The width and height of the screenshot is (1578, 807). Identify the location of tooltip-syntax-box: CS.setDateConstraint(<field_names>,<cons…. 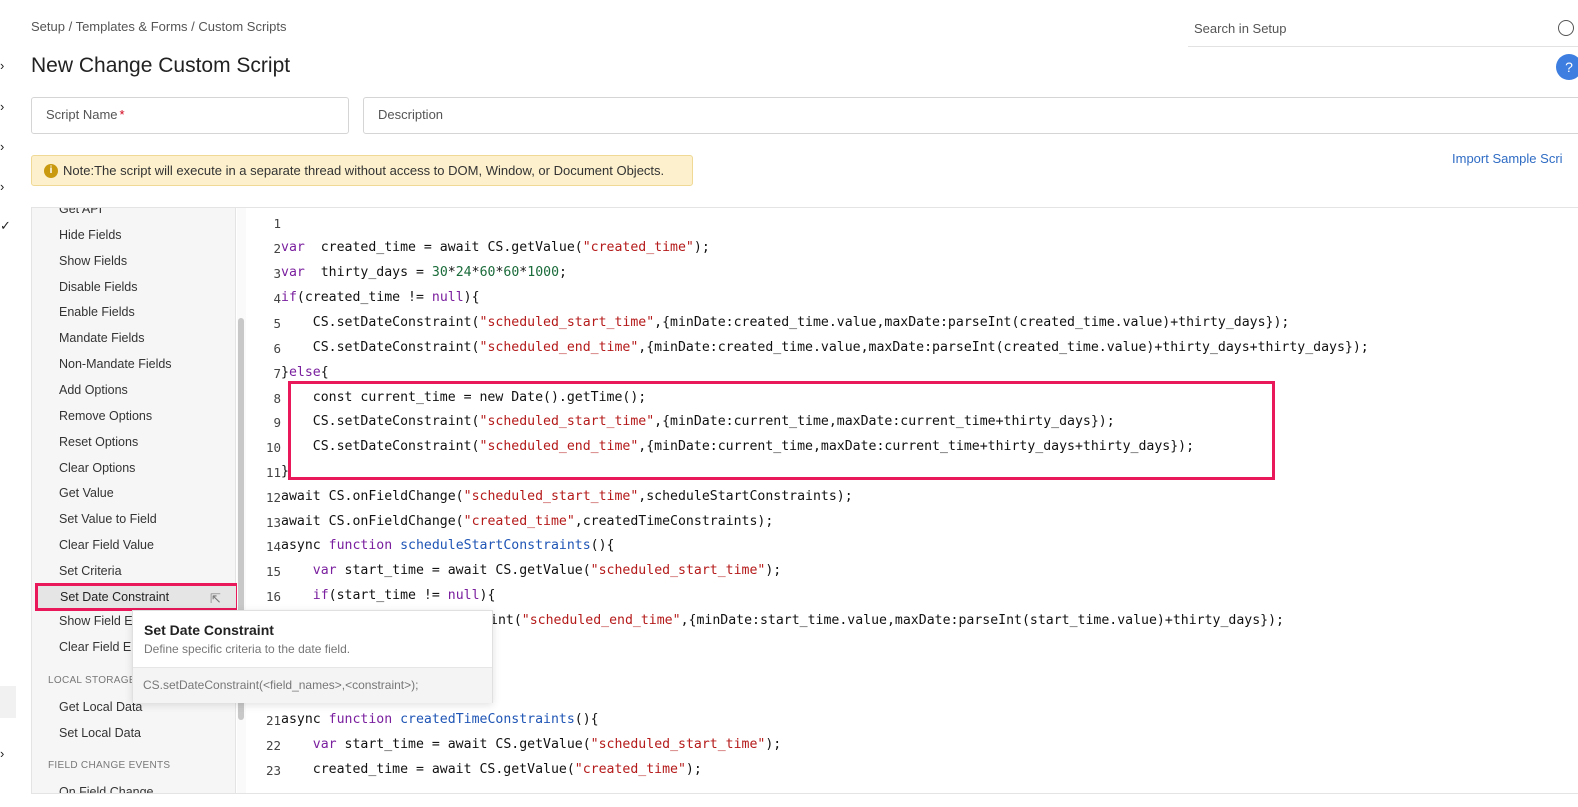
(312, 685).